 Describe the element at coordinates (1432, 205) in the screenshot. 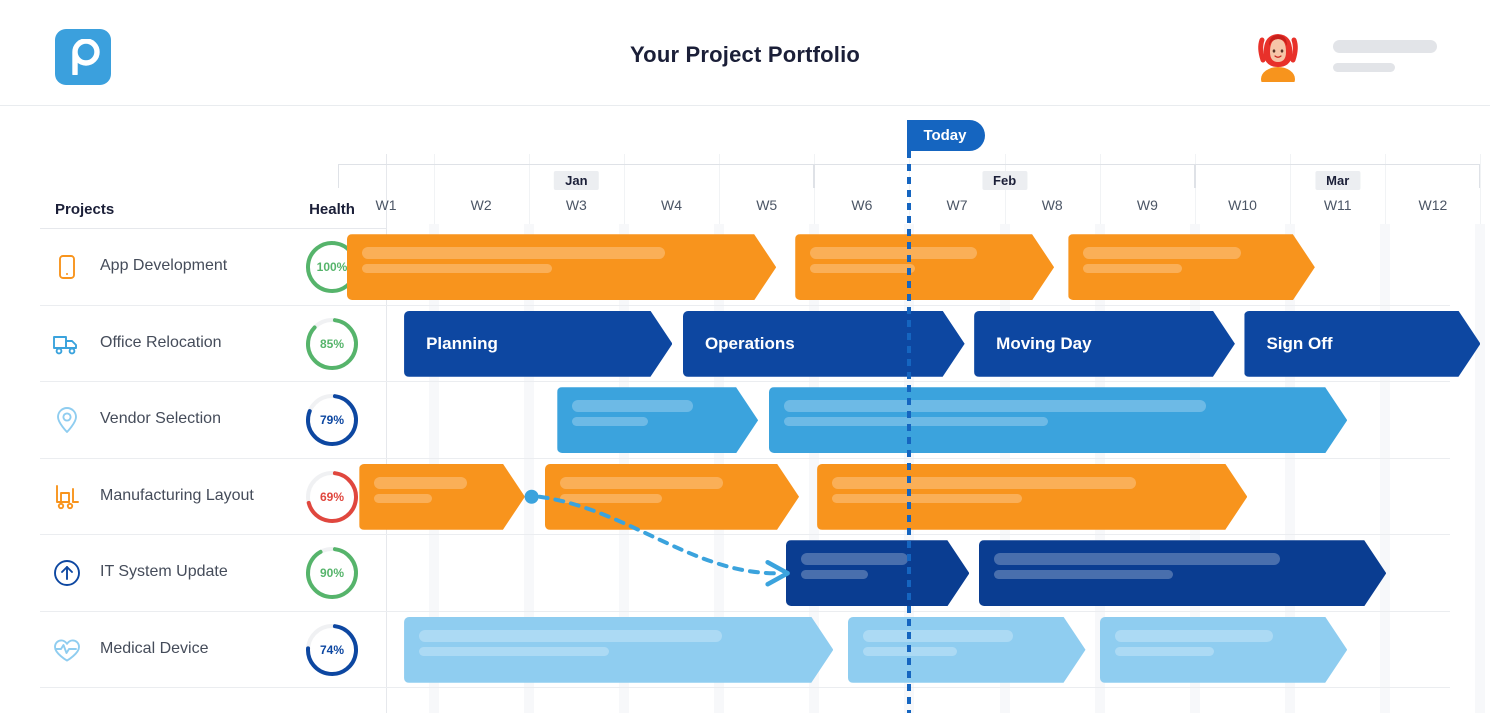

I see `week-label-w12: W12` at that location.